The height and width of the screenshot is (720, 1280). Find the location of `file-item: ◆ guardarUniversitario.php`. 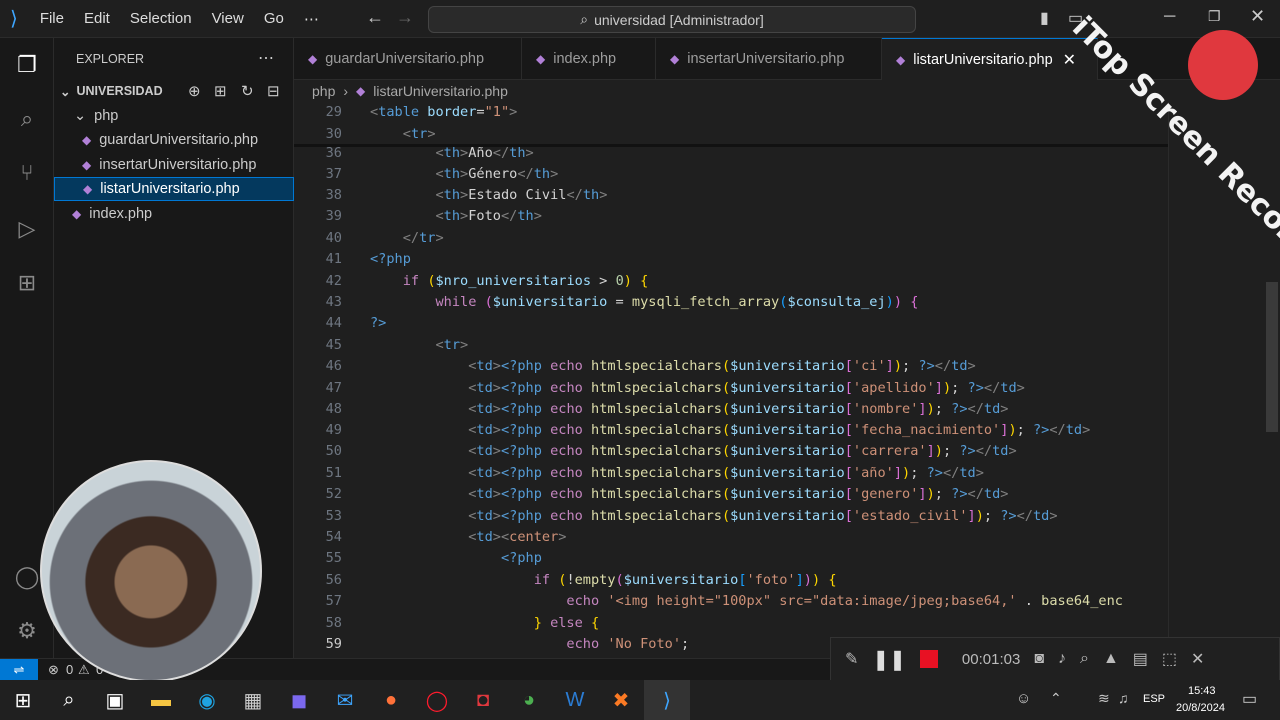

file-item: ◆ guardarUniversitario.php is located at coordinates (174, 140).